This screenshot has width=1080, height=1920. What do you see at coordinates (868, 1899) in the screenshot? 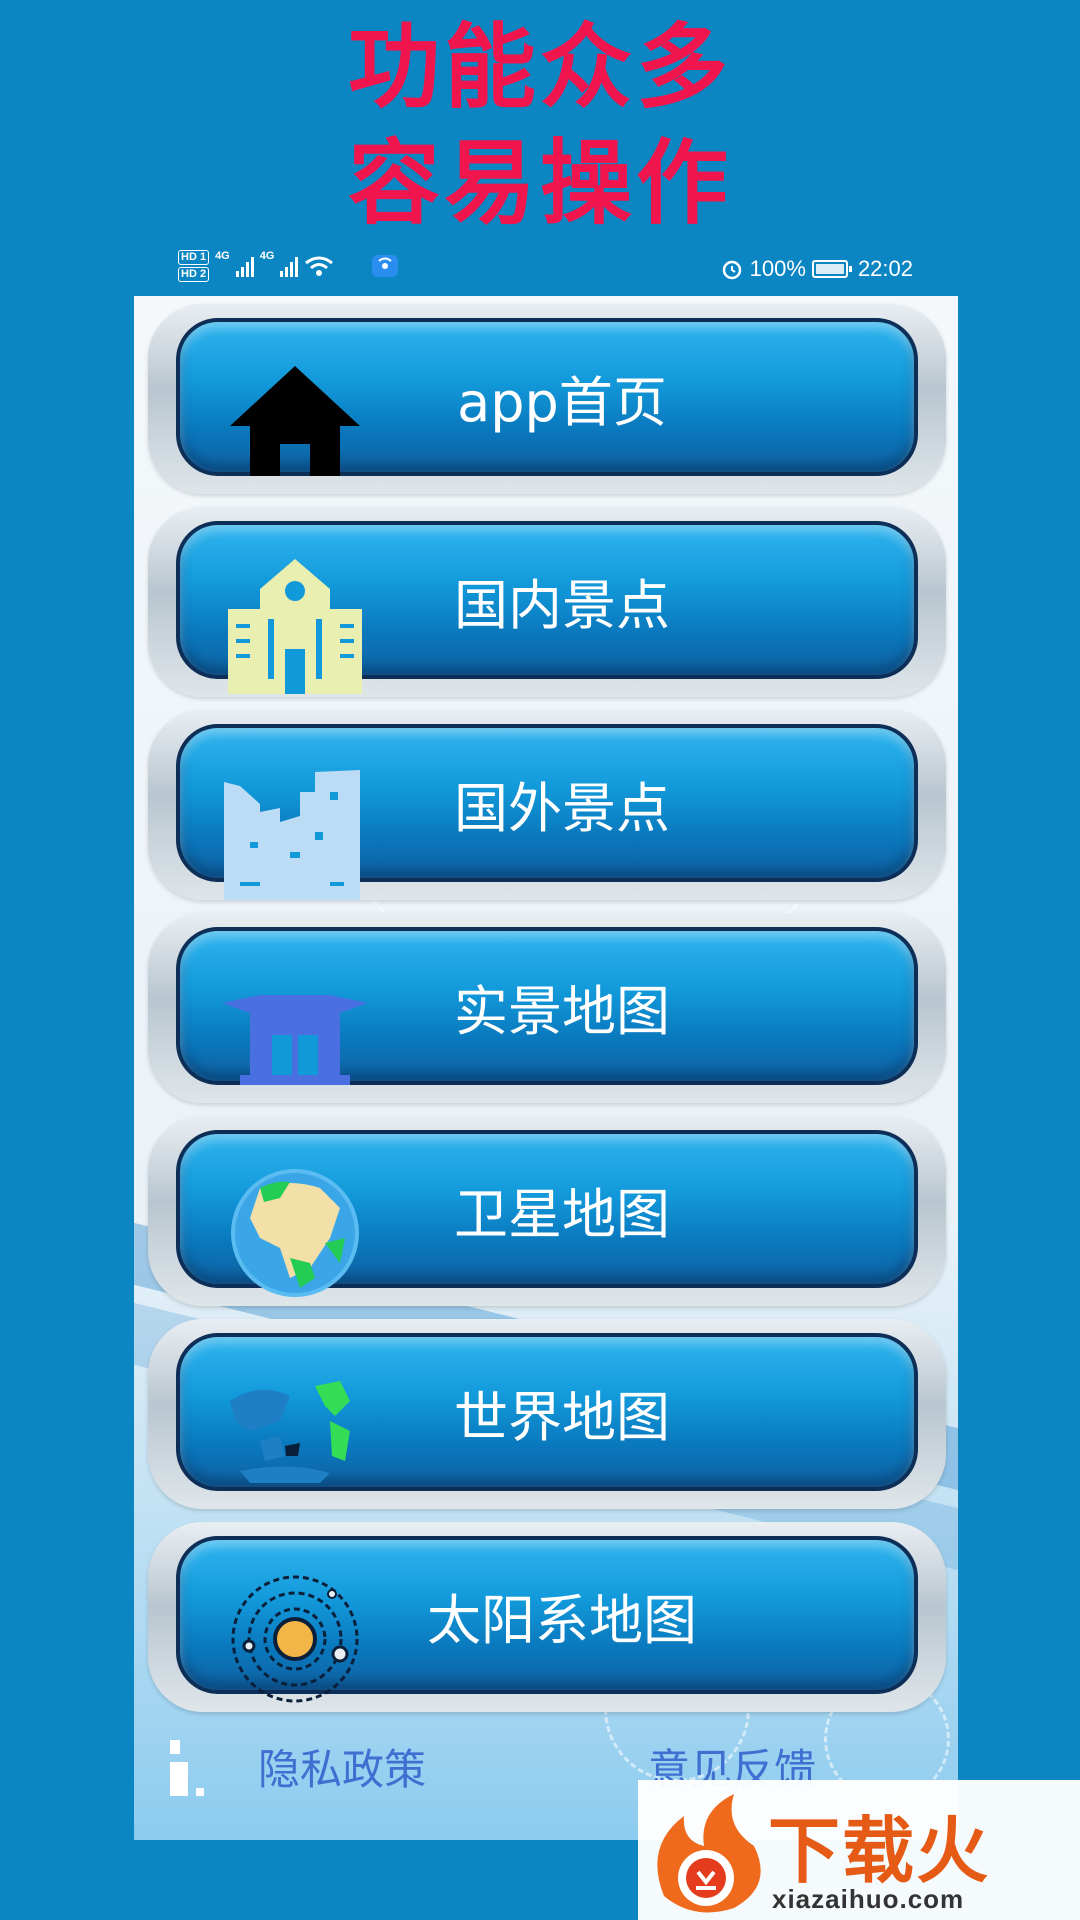
I see `watermark-domain: xiazaihuo.com` at bounding box center [868, 1899].